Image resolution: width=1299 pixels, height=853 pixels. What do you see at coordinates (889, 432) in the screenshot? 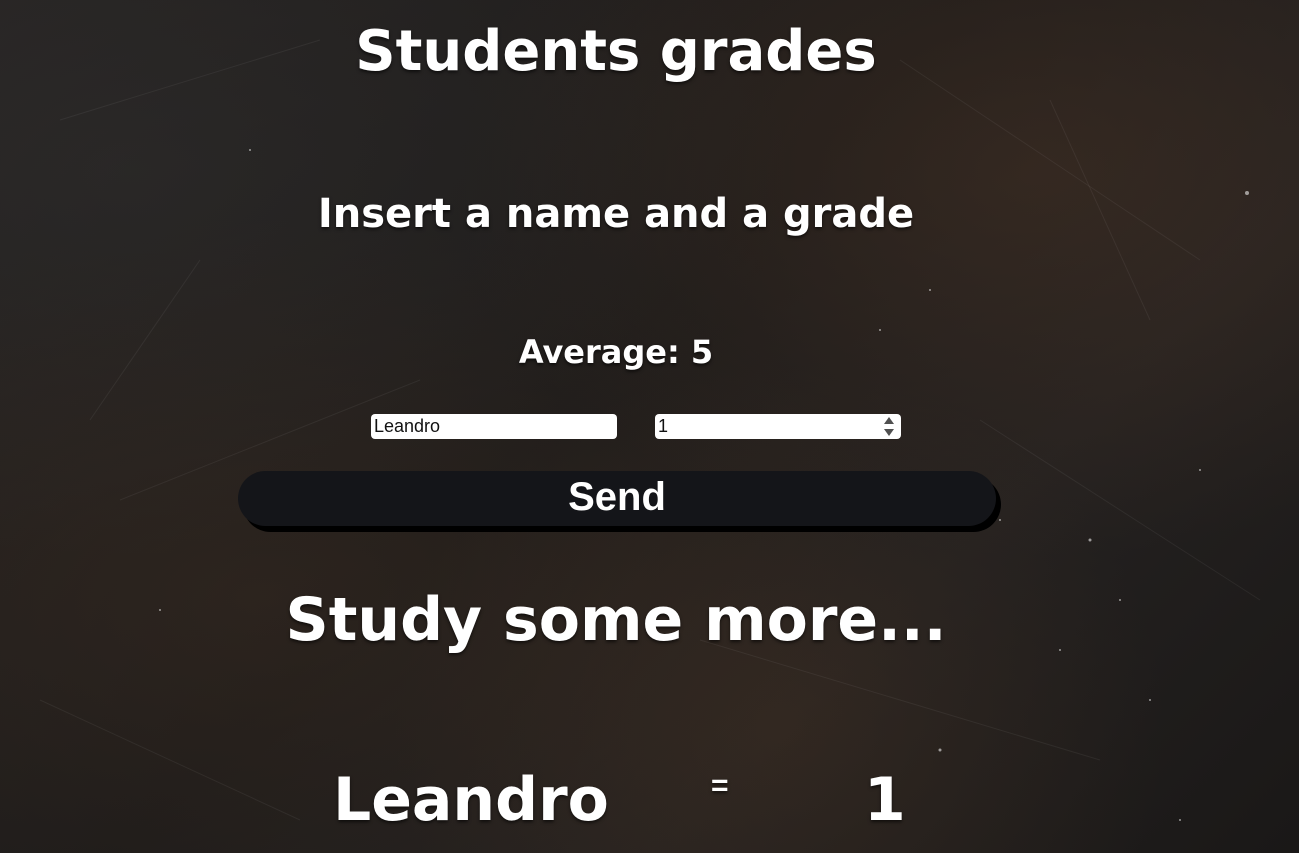
I see `chevron-down-icon` at bounding box center [889, 432].